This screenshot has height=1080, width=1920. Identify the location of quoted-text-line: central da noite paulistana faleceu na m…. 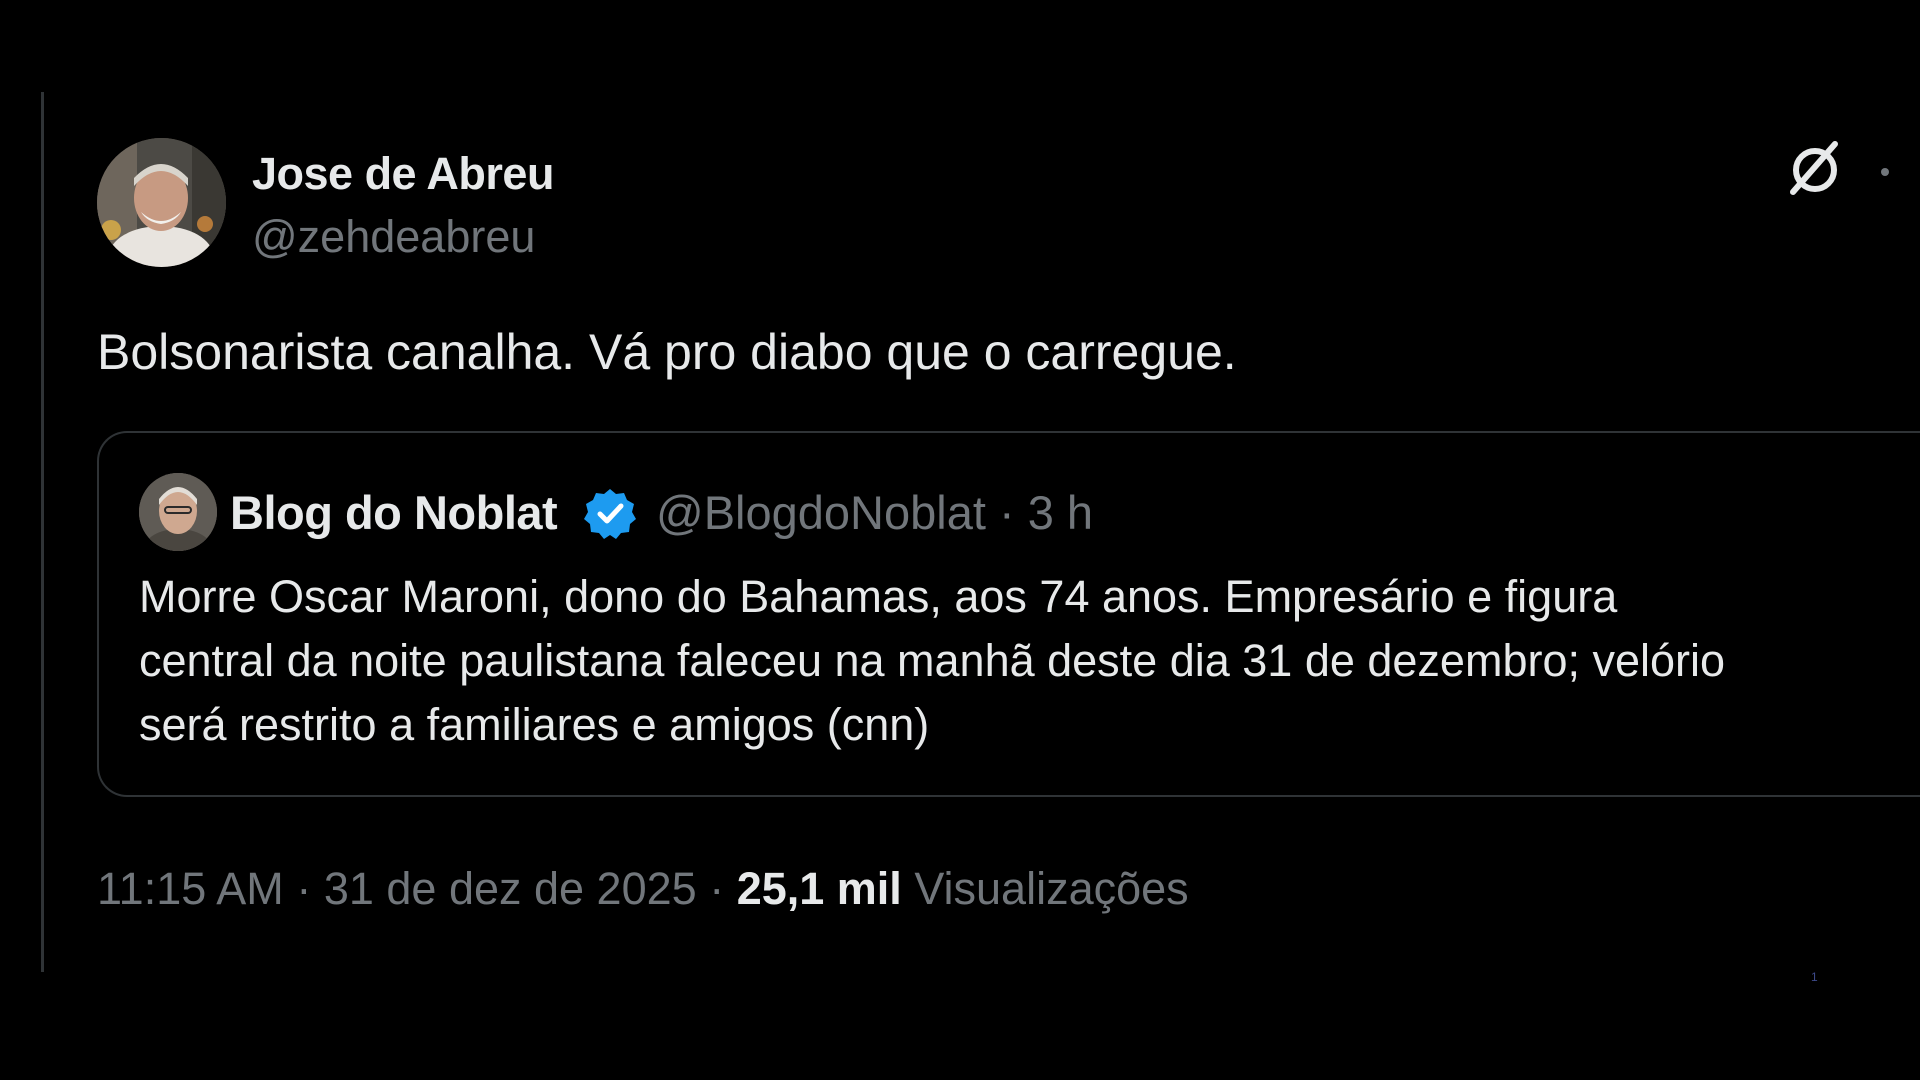
(932, 660).